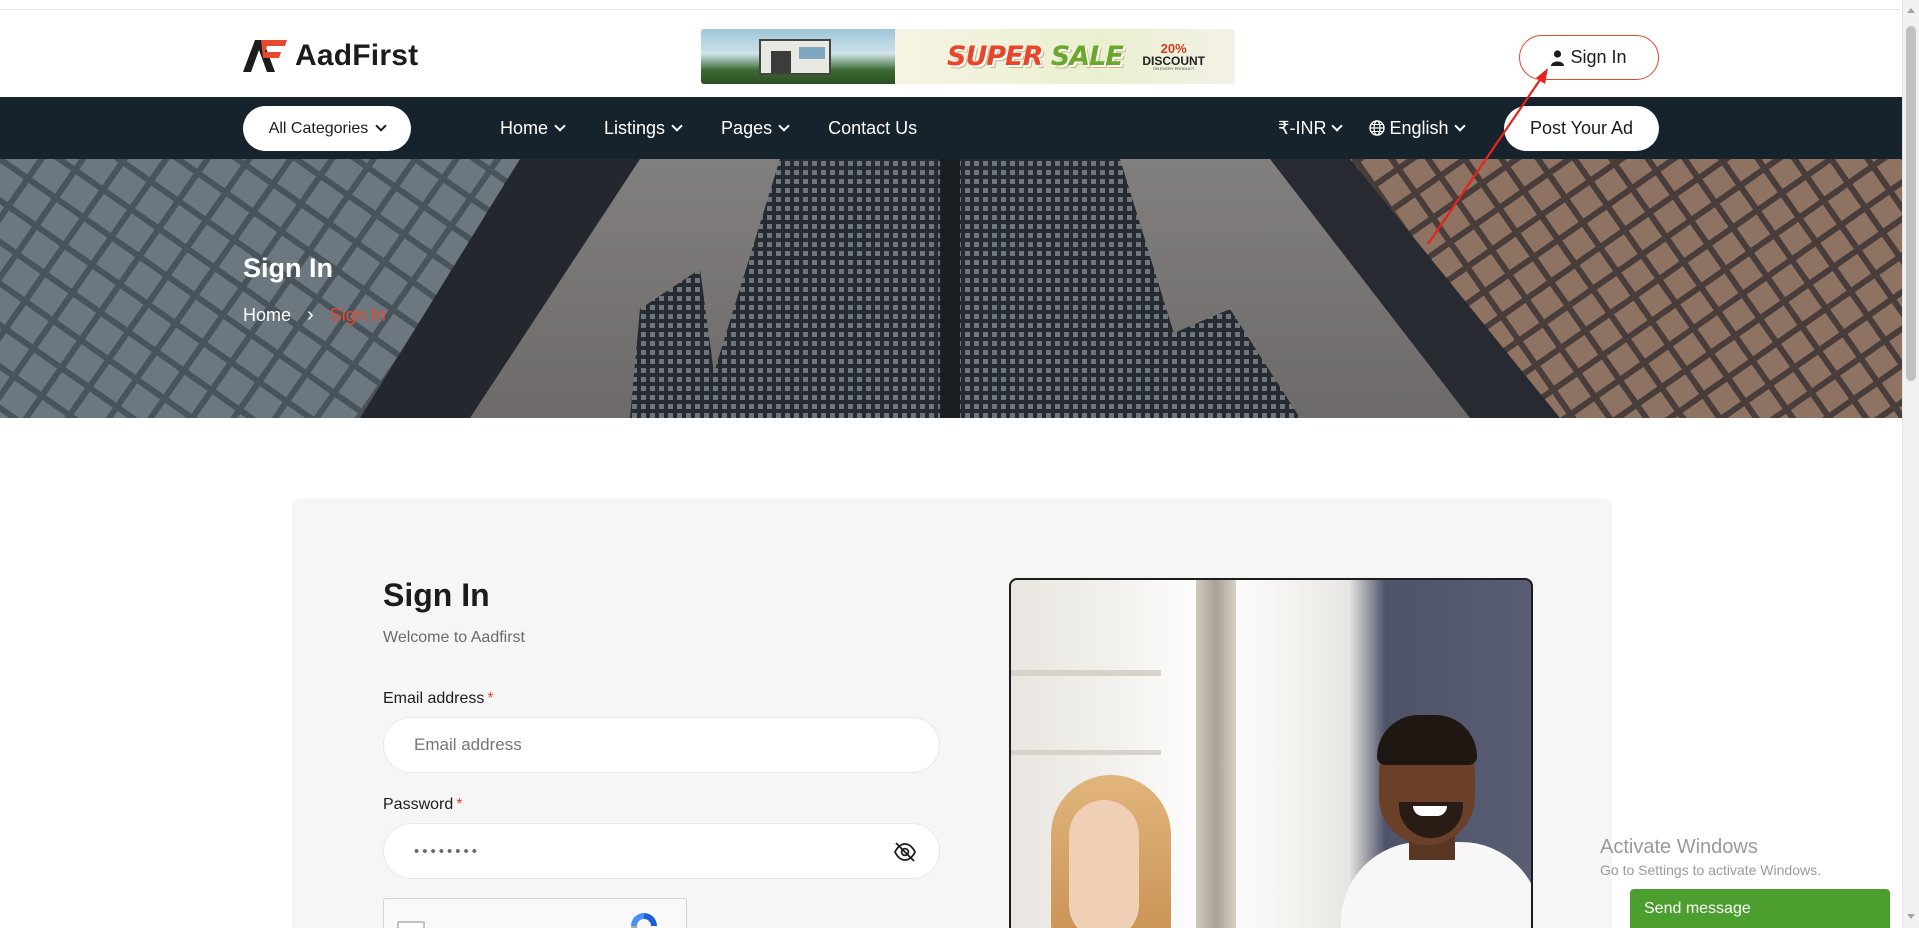  I want to click on recaptcha-widget, so click(535, 913).